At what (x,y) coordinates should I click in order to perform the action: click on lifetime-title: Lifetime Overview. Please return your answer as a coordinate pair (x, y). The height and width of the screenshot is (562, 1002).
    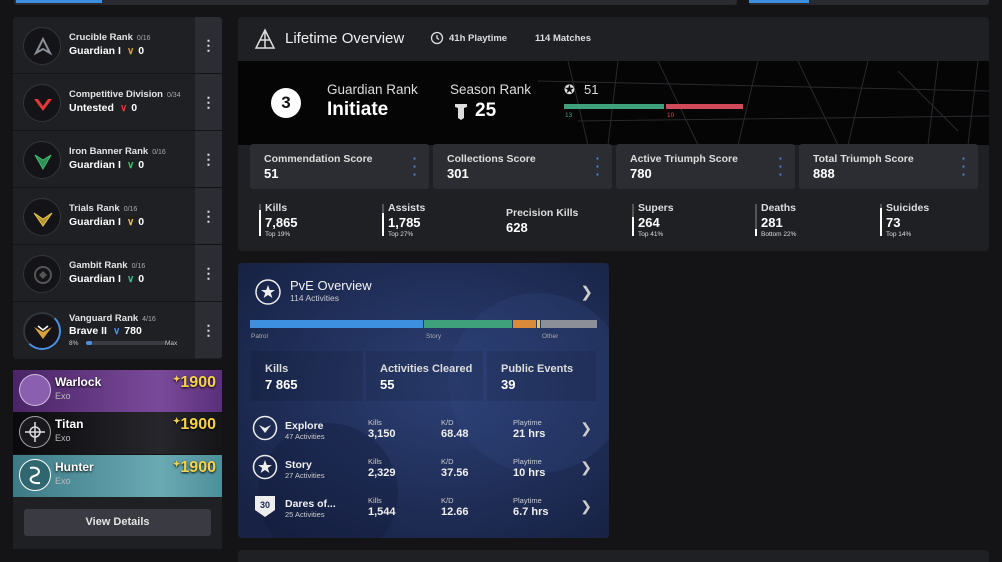
    Looking at the image, I should click on (345, 38).